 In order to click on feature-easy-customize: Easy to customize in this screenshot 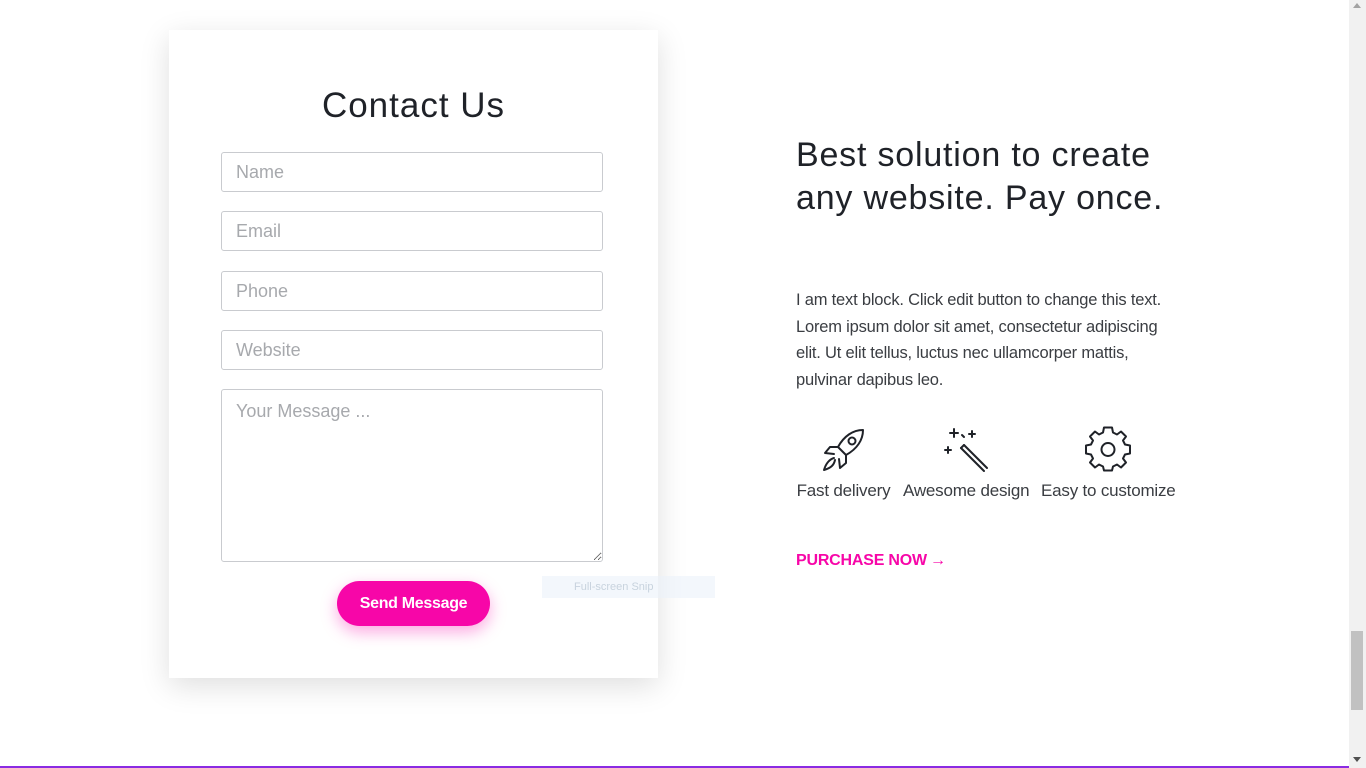, I will do `click(1108, 463)`.